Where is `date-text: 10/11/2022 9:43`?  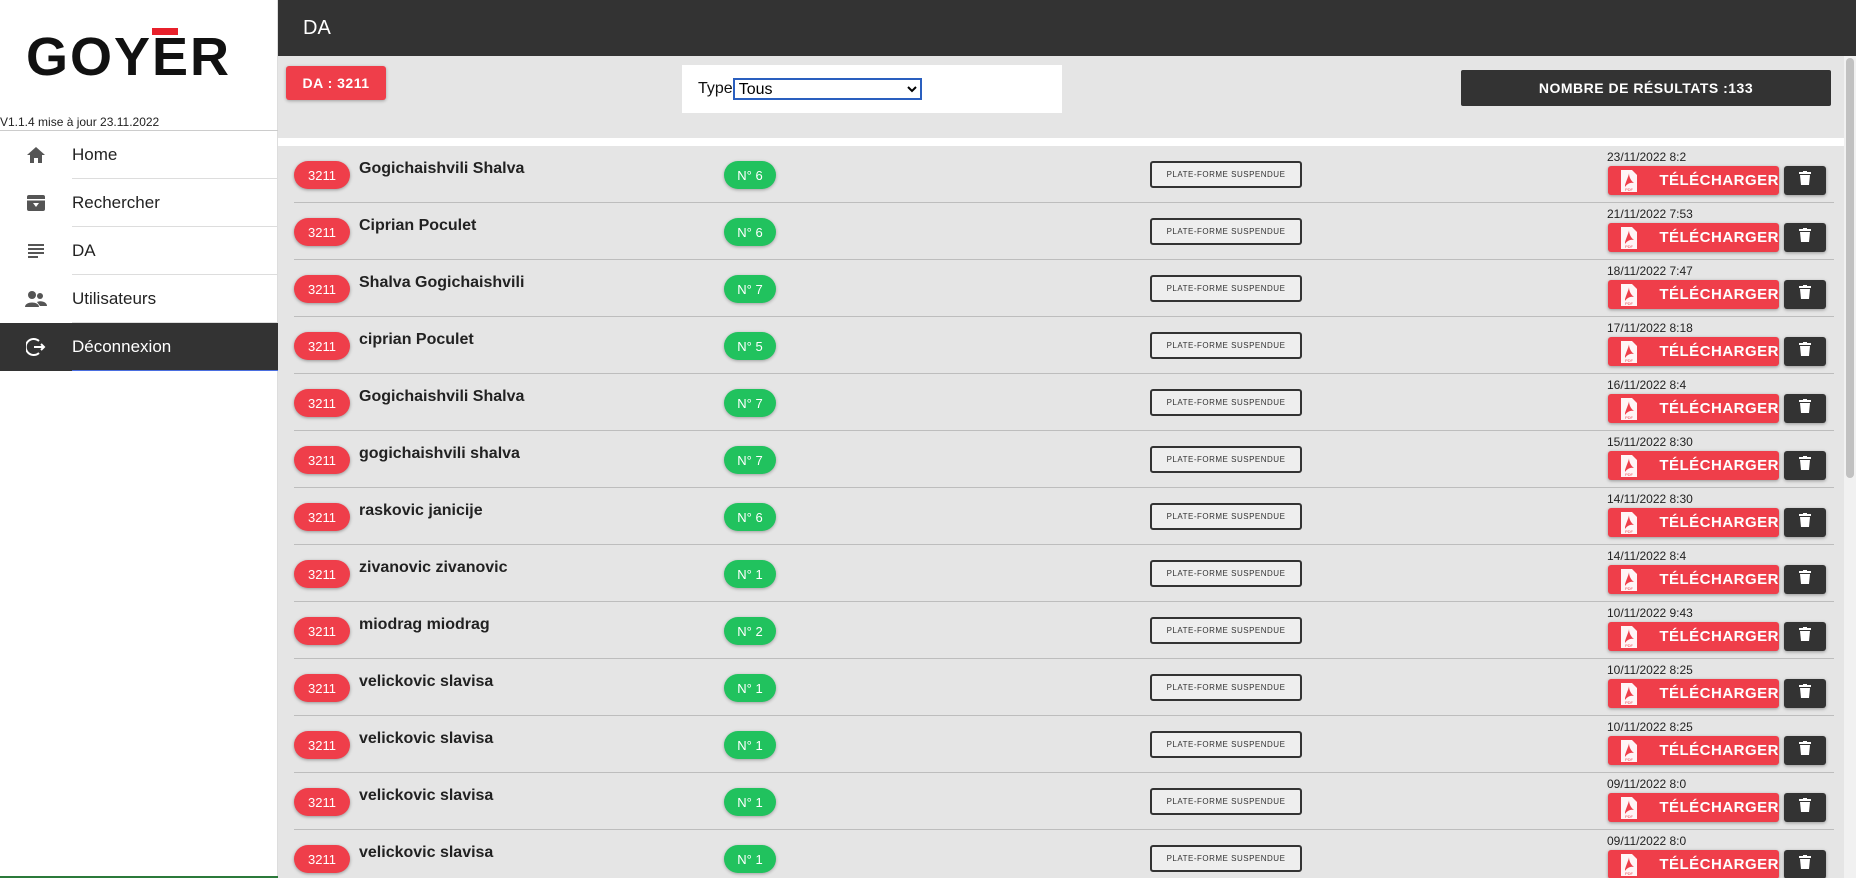
date-text: 10/11/2022 9:43 is located at coordinates (1650, 613).